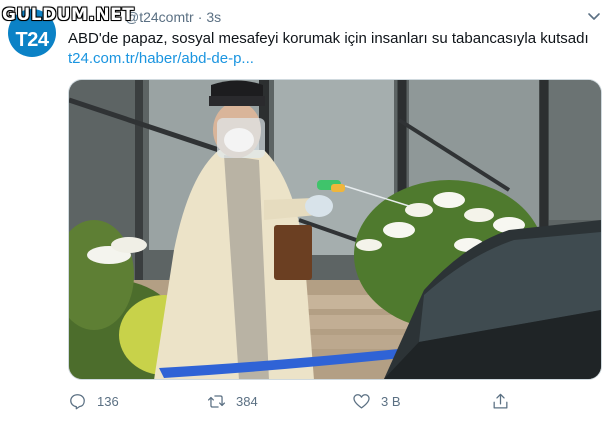  What do you see at coordinates (32, 39) in the screenshot?
I see `avatar-logo-text: T24` at bounding box center [32, 39].